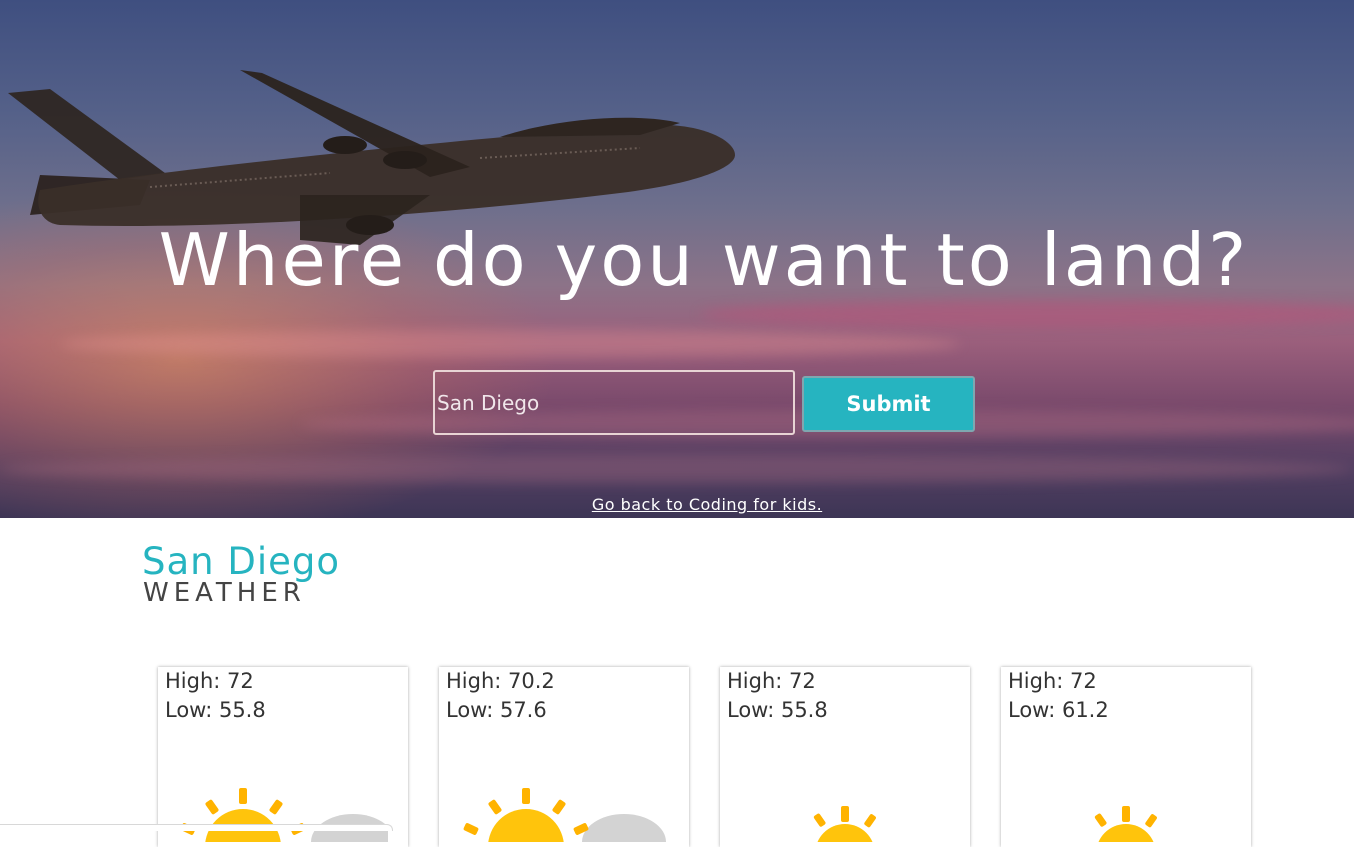  I want to click on hero-title: Where do you want to land?, so click(704, 260).